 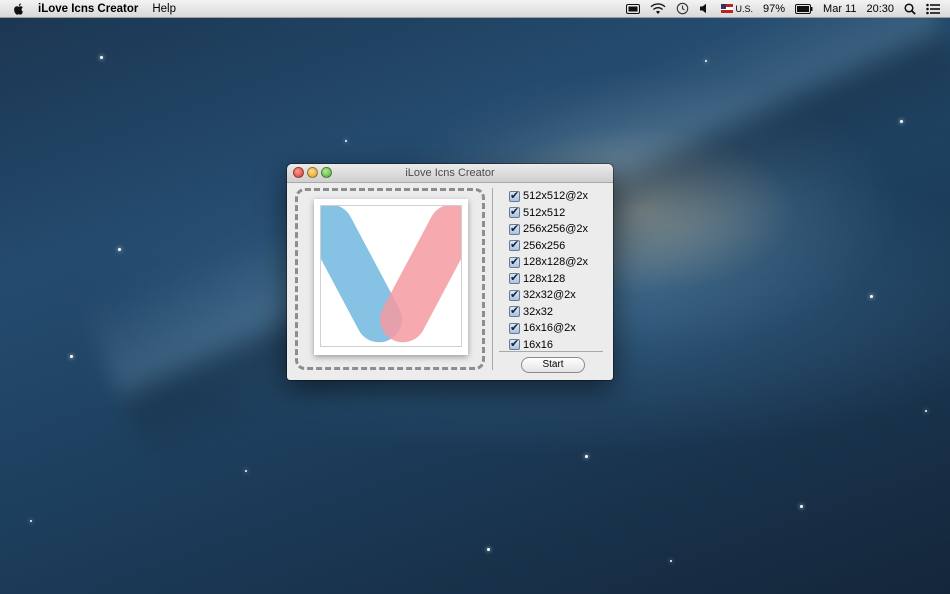 What do you see at coordinates (544, 278) in the screenshot?
I see `size-label: 128x128` at bounding box center [544, 278].